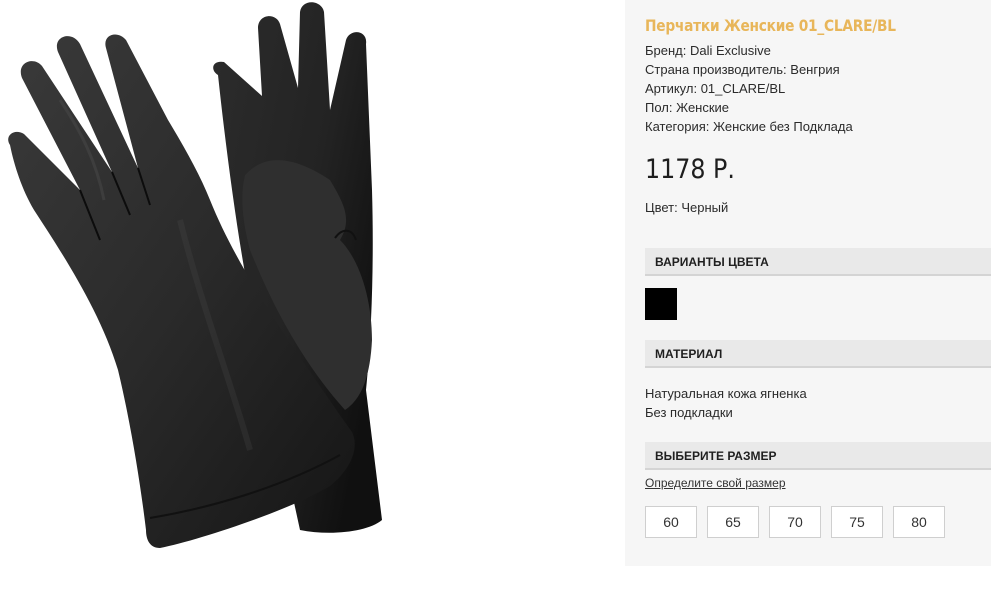  What do you see at coordinates (818, 456) in the screenshot?
I see `size-heading: ВЫБЕРИТЕ РАЗМЕР` at bounding box center [818, 456].